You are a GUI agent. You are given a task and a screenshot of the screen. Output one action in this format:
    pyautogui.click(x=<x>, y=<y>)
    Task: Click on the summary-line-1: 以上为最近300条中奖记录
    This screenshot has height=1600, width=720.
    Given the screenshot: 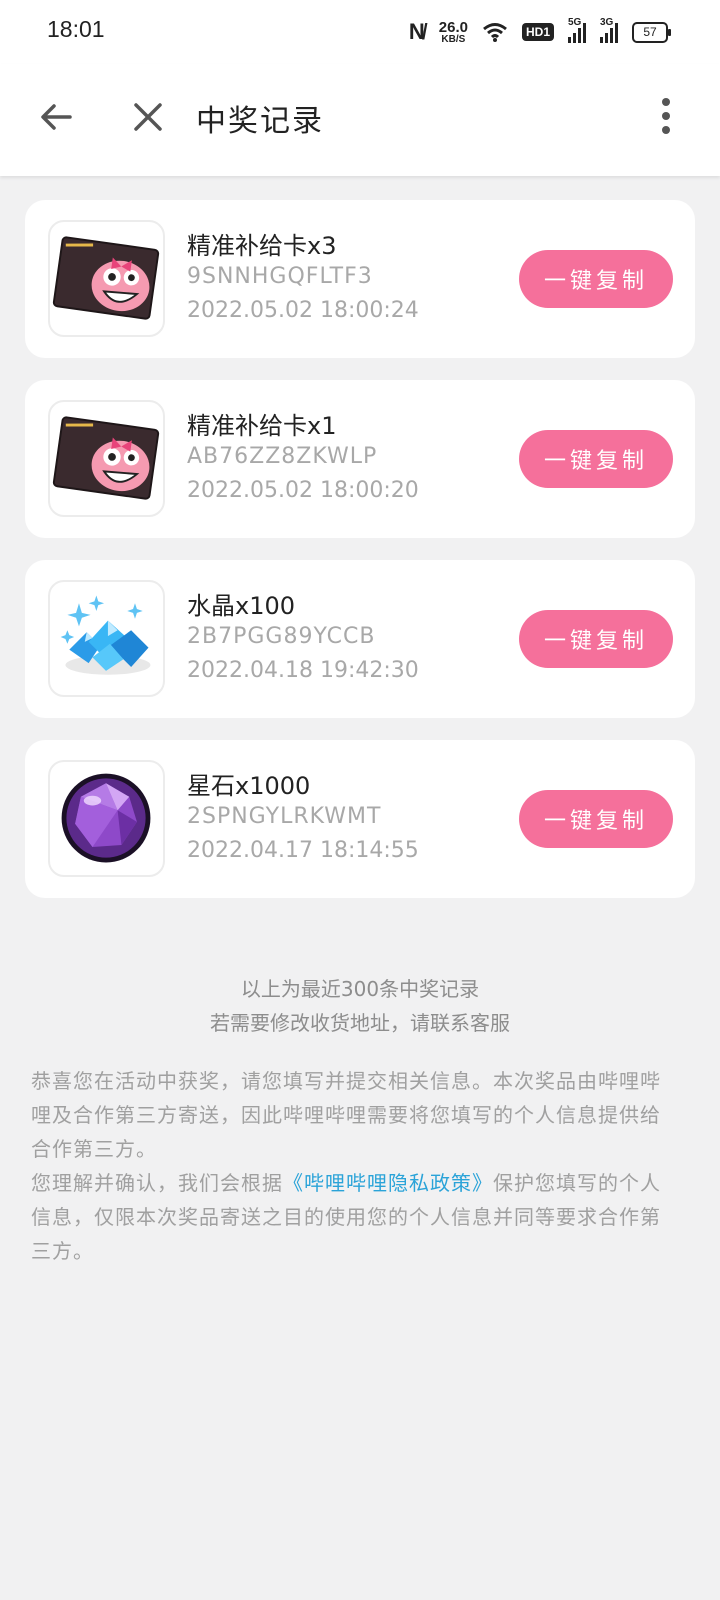 What is the action you would take?
    pyautogui.click(x=360, y=989)
    